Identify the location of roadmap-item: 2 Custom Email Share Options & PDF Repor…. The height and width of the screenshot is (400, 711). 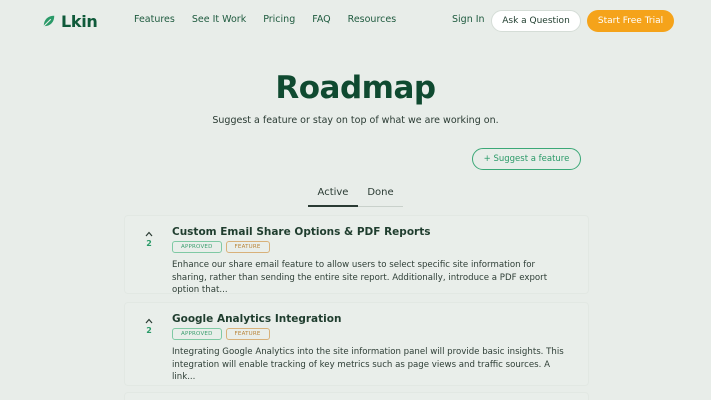
(356, 255).